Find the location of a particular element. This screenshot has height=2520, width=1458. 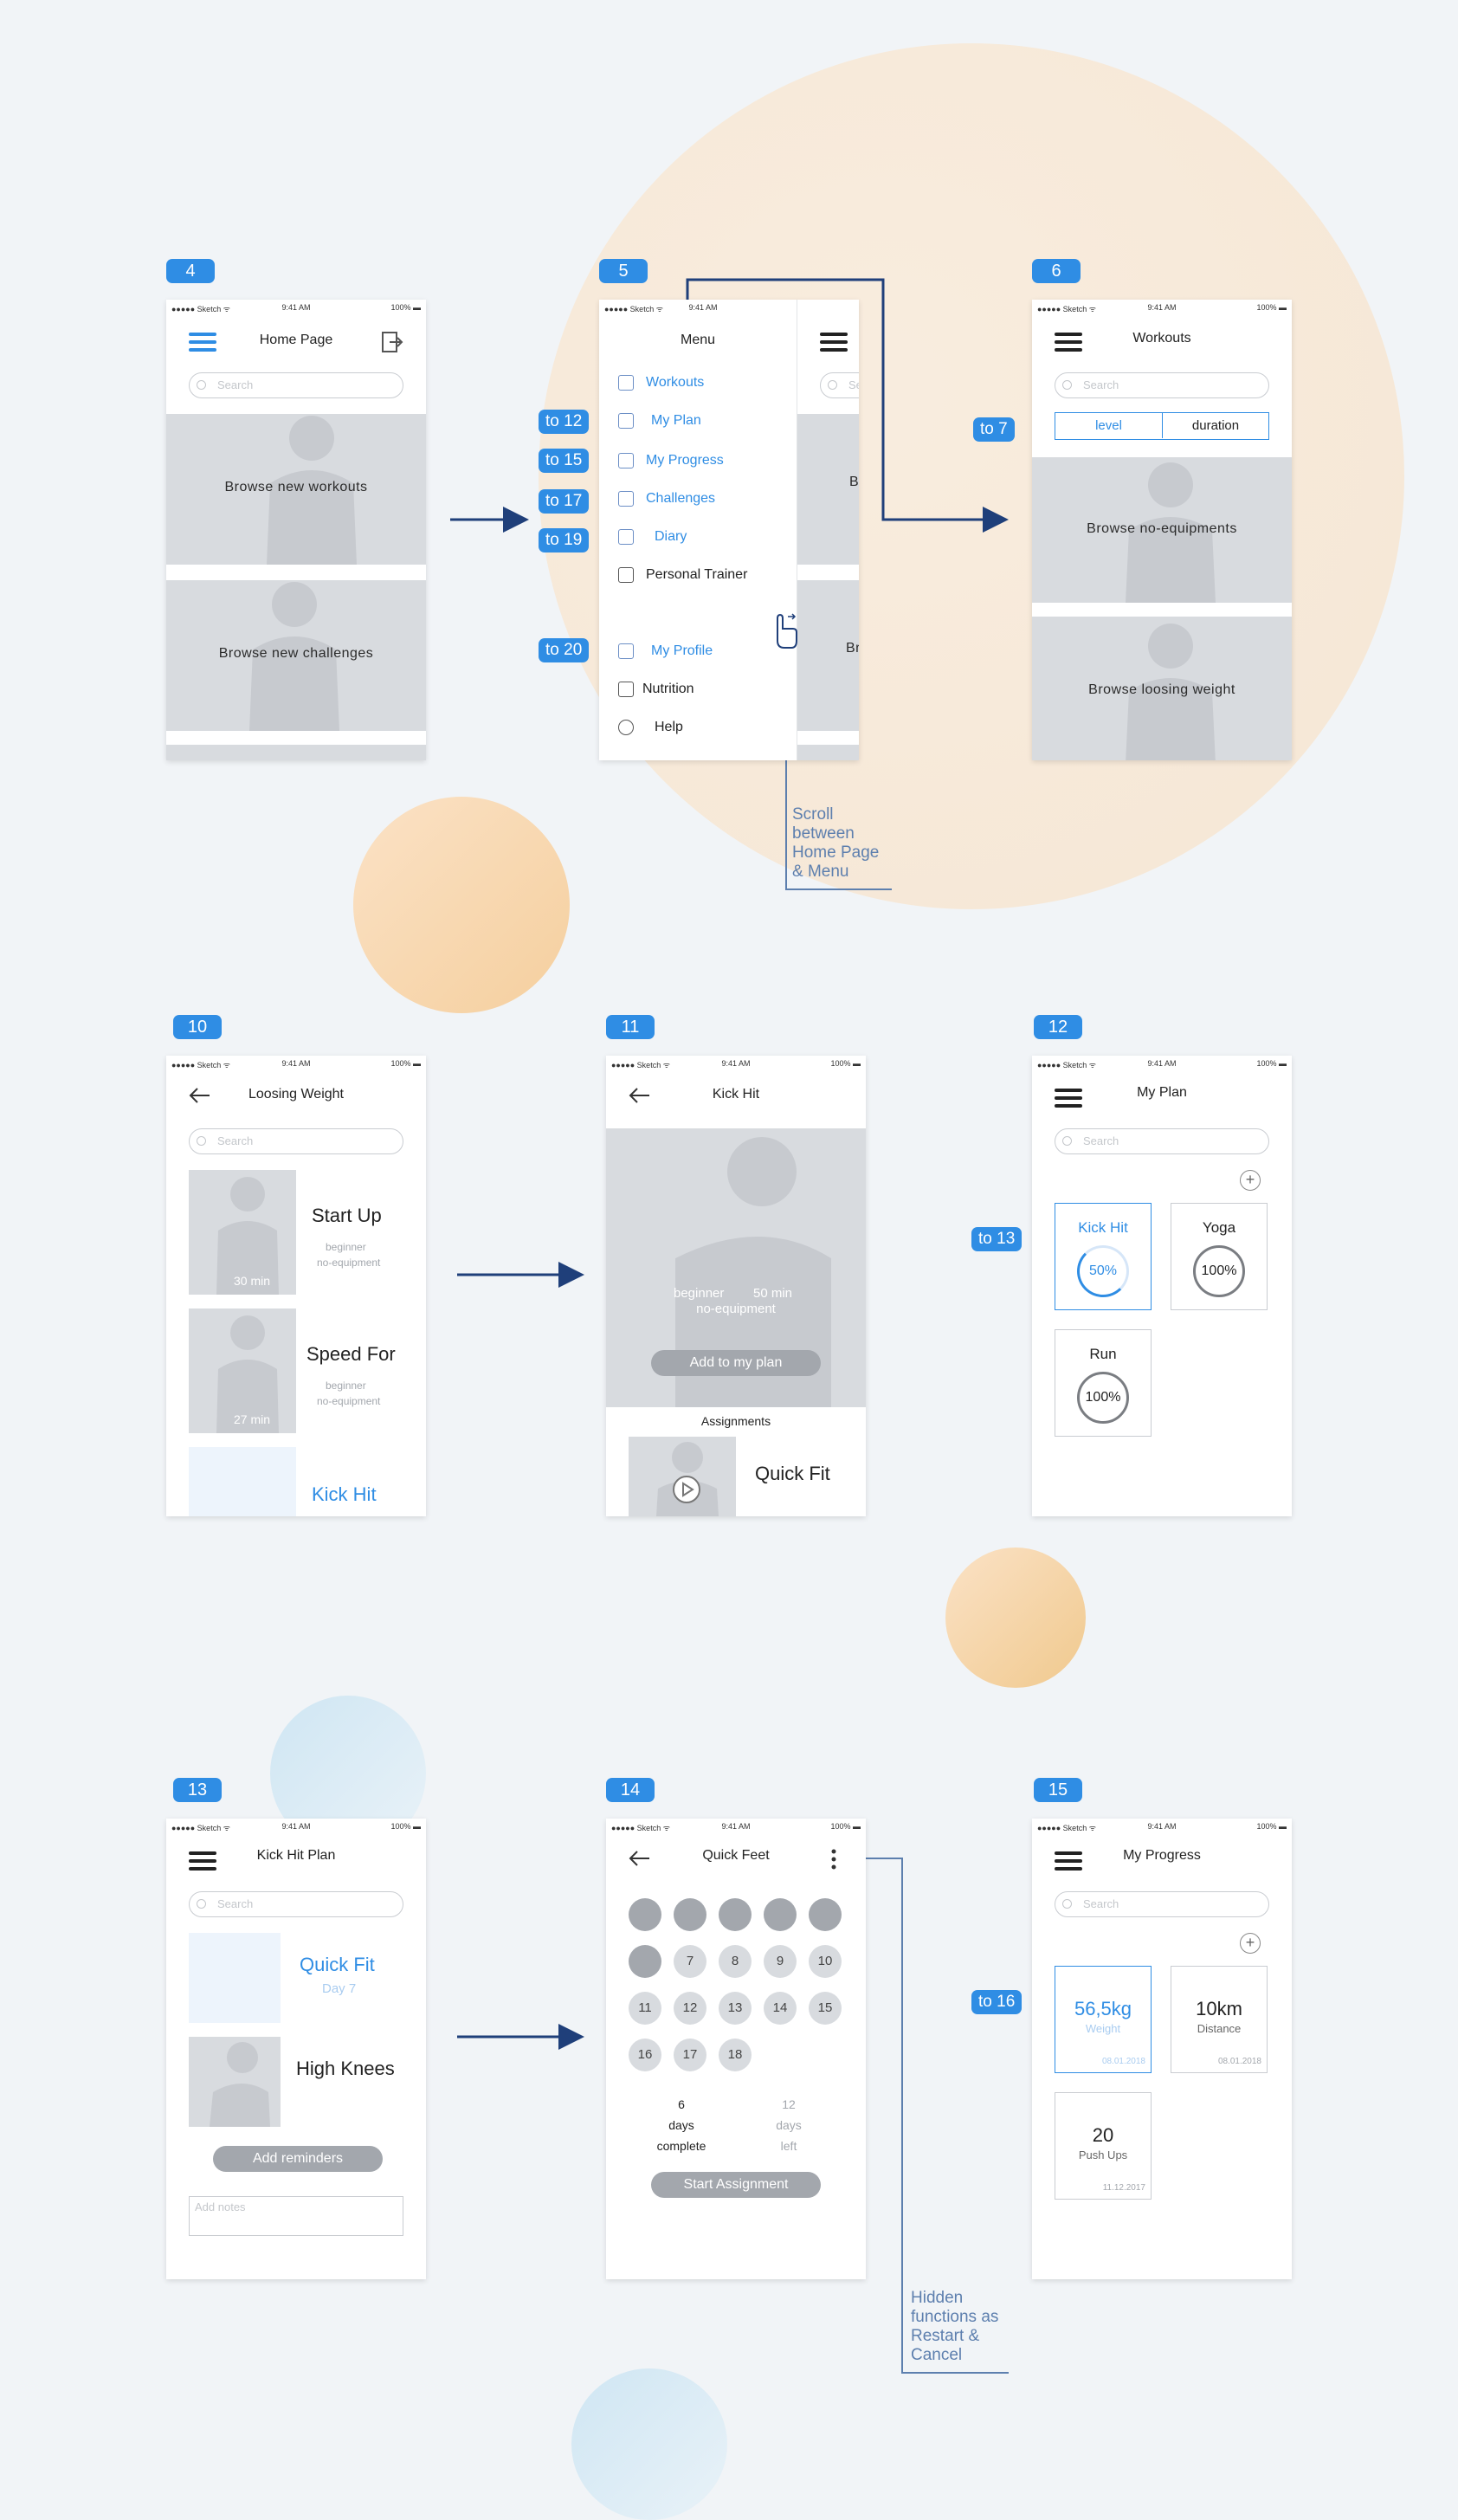

workouts-card: Browse new workouts is located at coordinates (296, 489).